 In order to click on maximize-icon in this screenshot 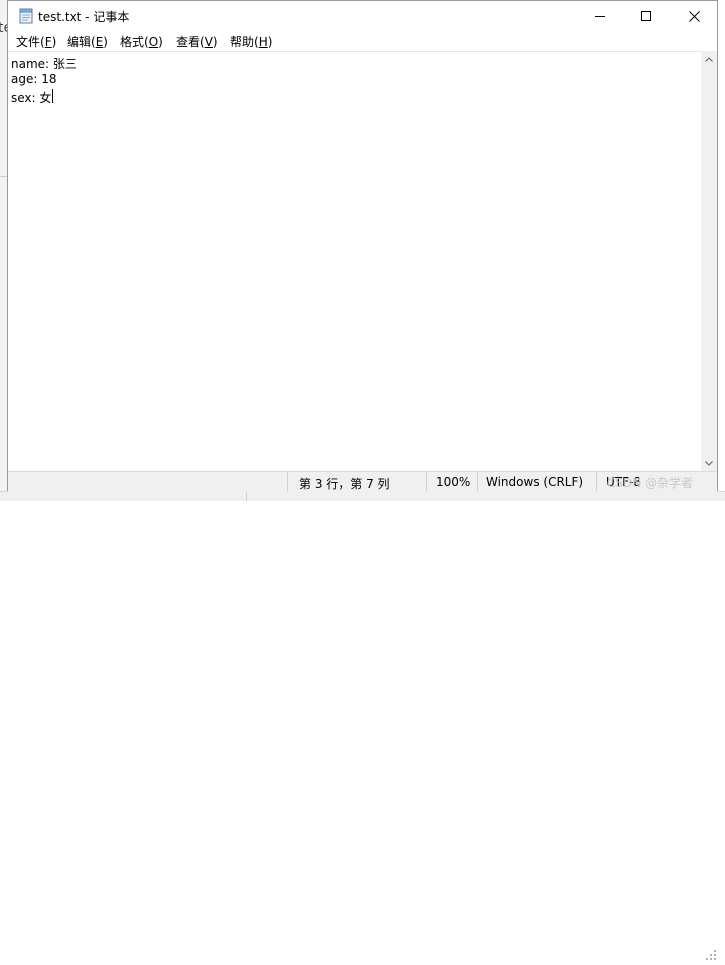, I will do `click(646, 16)`.